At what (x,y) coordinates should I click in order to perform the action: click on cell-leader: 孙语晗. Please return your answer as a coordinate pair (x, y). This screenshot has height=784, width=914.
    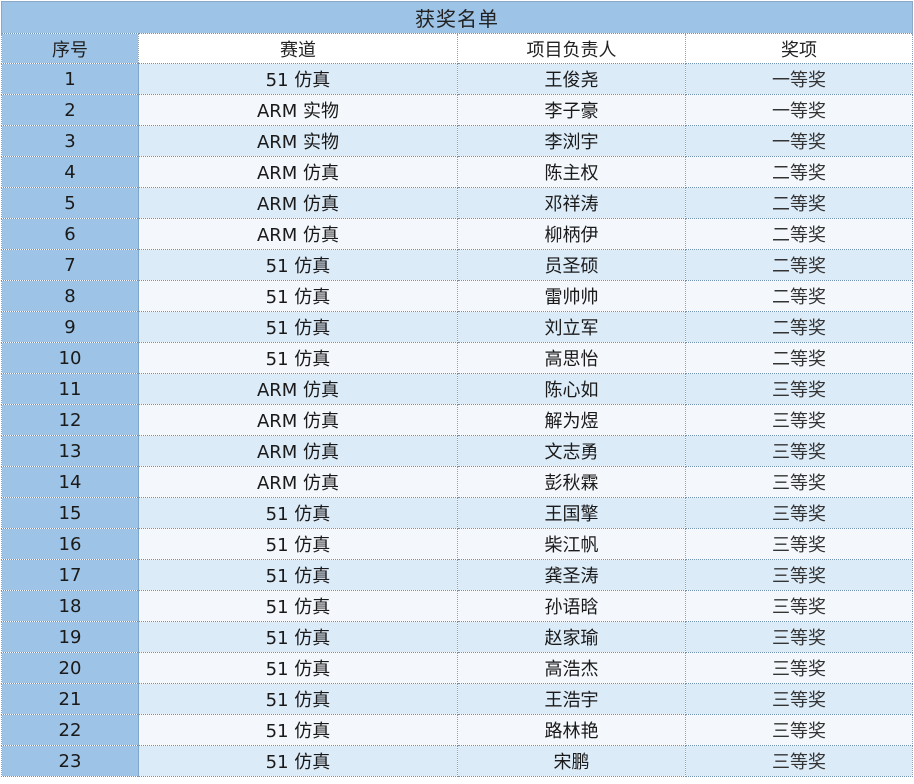
    Looking at the image, I should click on (571, 606).